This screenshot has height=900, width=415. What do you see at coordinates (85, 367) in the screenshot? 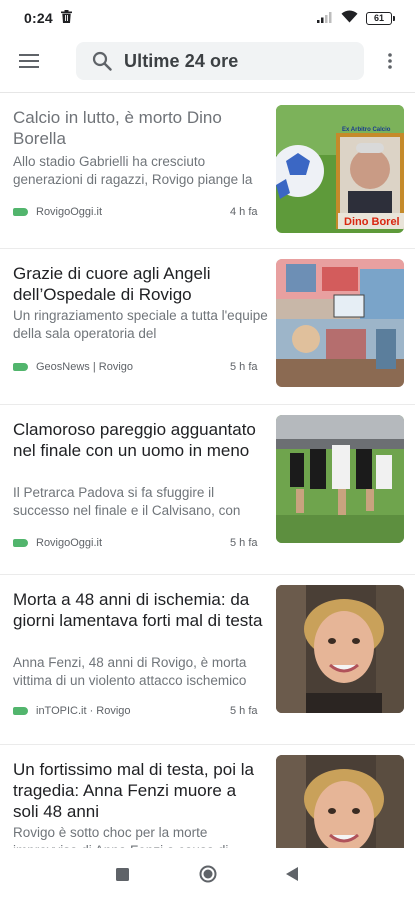
I see `source-name: GeosNews | Rovigo` at bounding box center [85, 367].